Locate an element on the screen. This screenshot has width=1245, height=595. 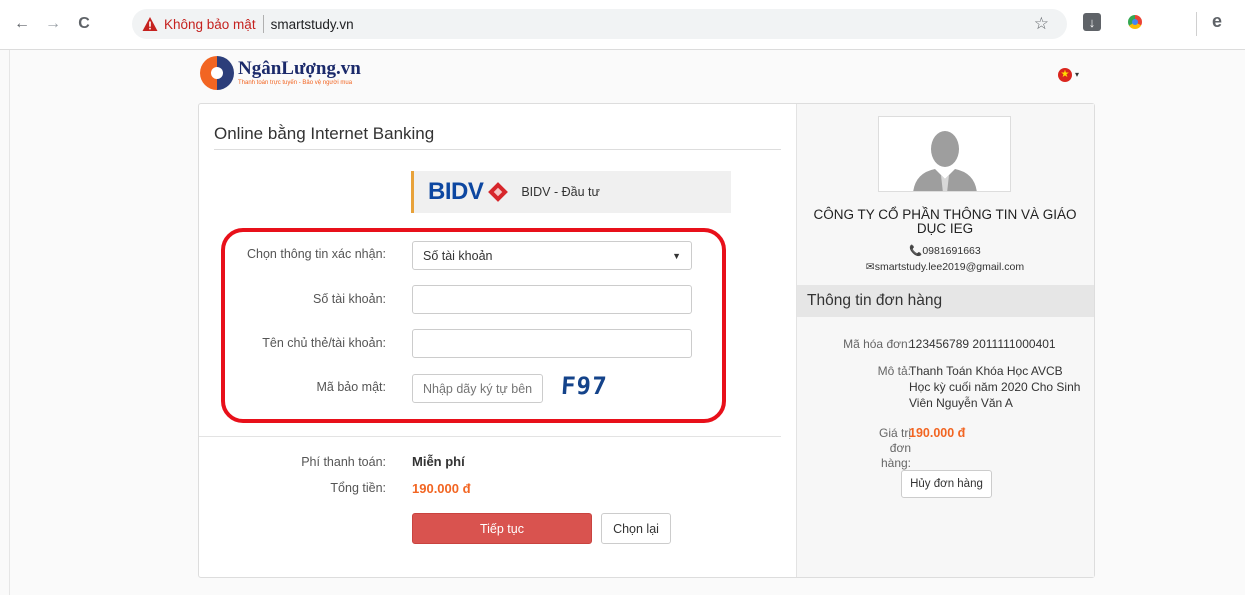
verify-type-value: Số tài khoản is located at coordinates (458, 255).